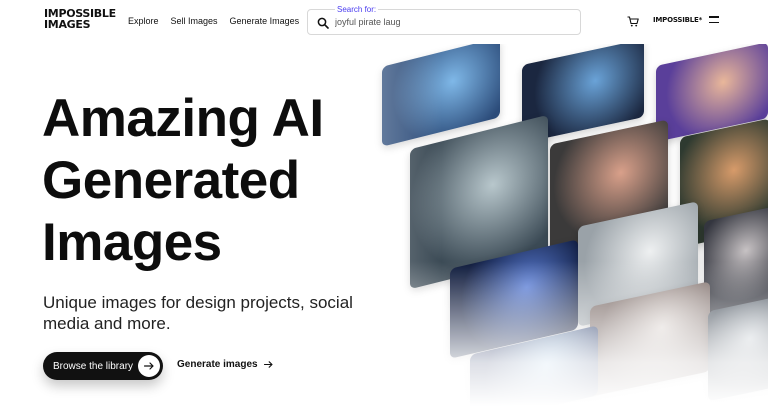 The image size is (768, 406). Describe the element at coordinates (67, 24) in the screenshot. I see `logo-line-2: IMAGES` at that location.